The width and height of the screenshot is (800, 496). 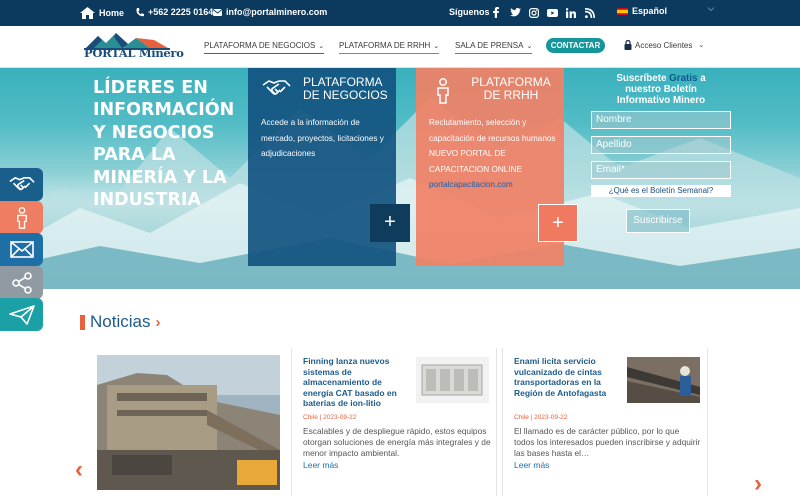 What do you see at coordinates (661, 120) in the screenshot?
I see `name-input: Nombre` at bounding box center [661, 120].